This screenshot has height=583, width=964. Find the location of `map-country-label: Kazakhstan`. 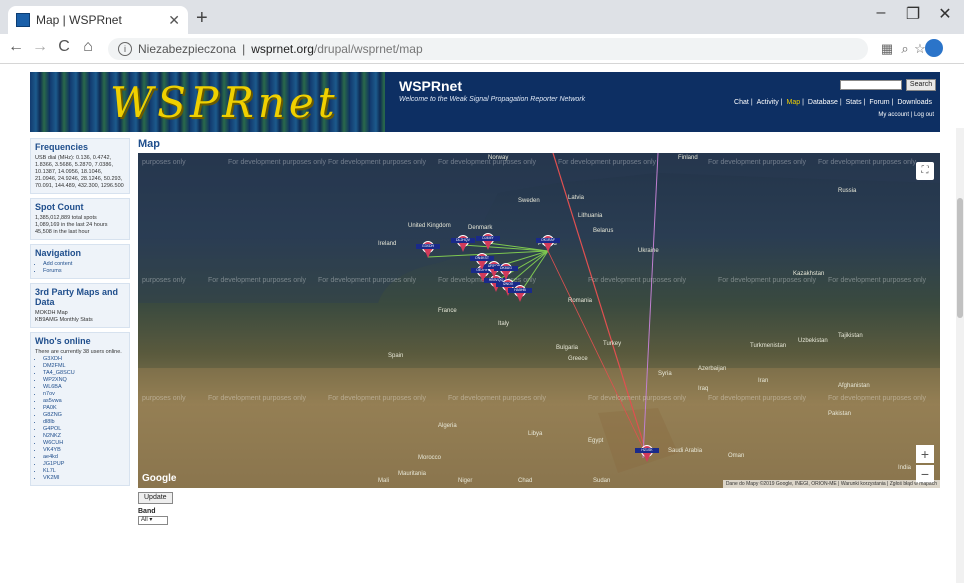

map-country-label: Kazakhstan is located at coordinates (809, 274).